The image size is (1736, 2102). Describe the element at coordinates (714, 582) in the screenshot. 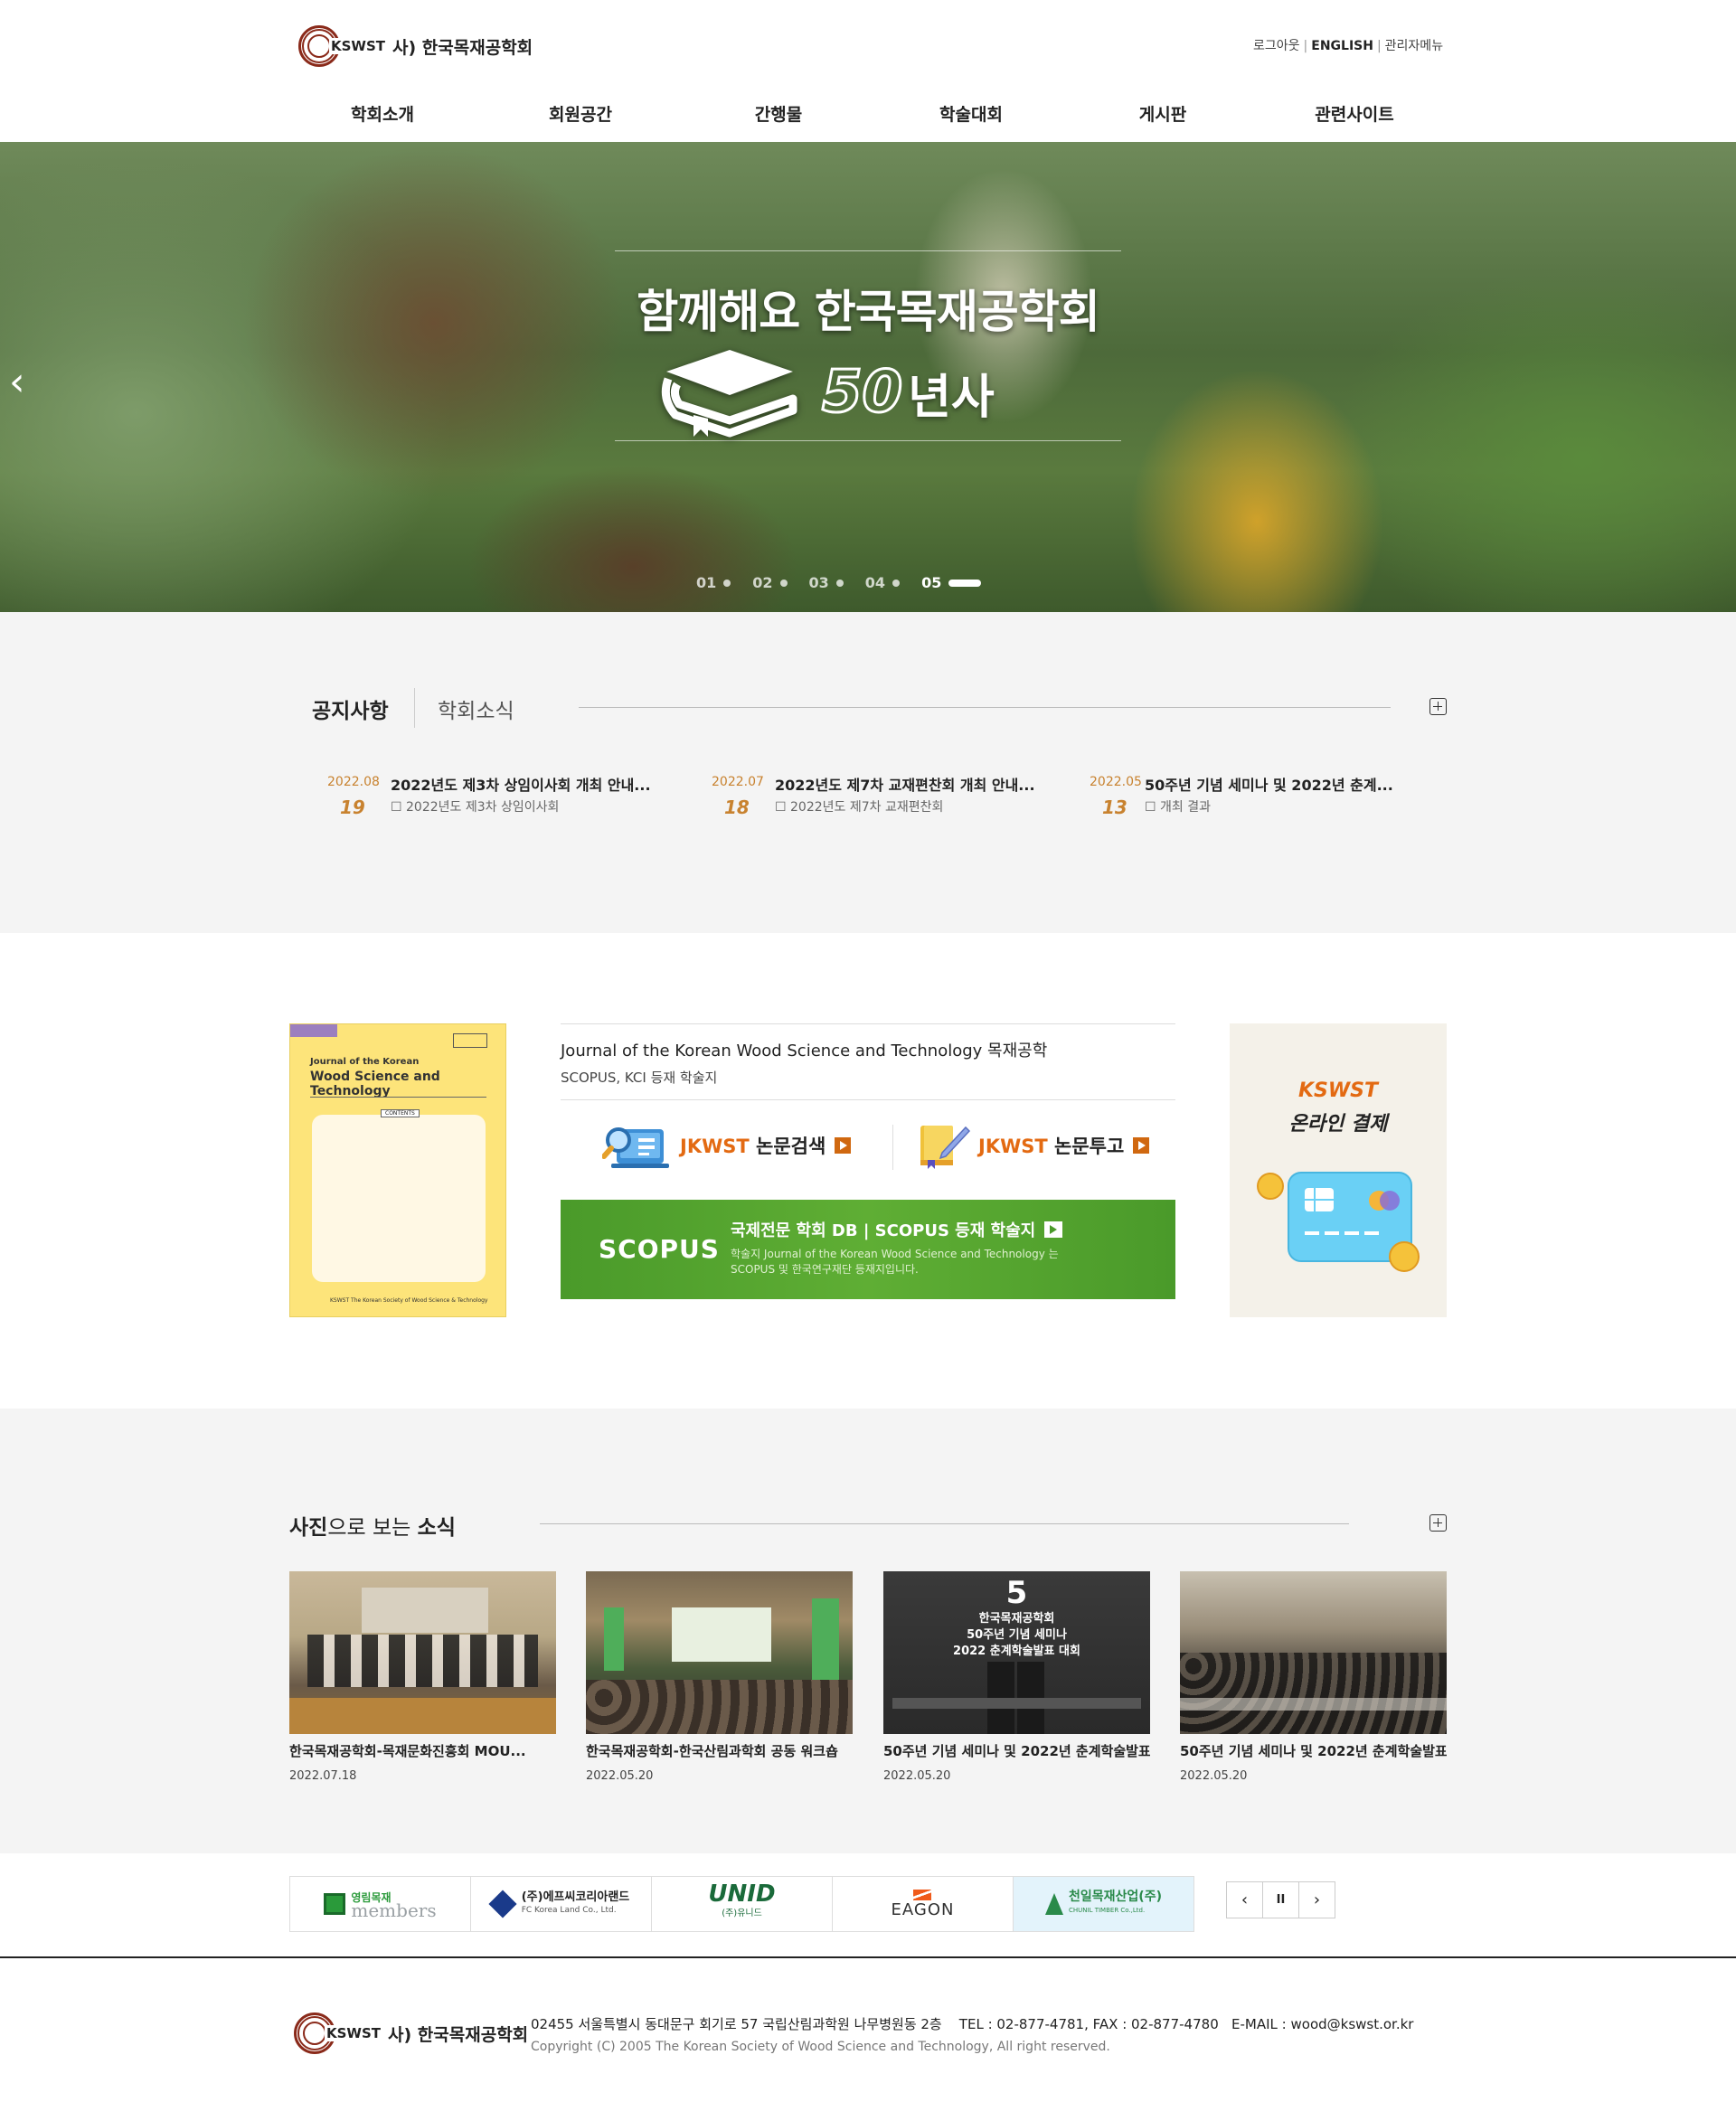

I see `hero-dot-1: 01` at that location.